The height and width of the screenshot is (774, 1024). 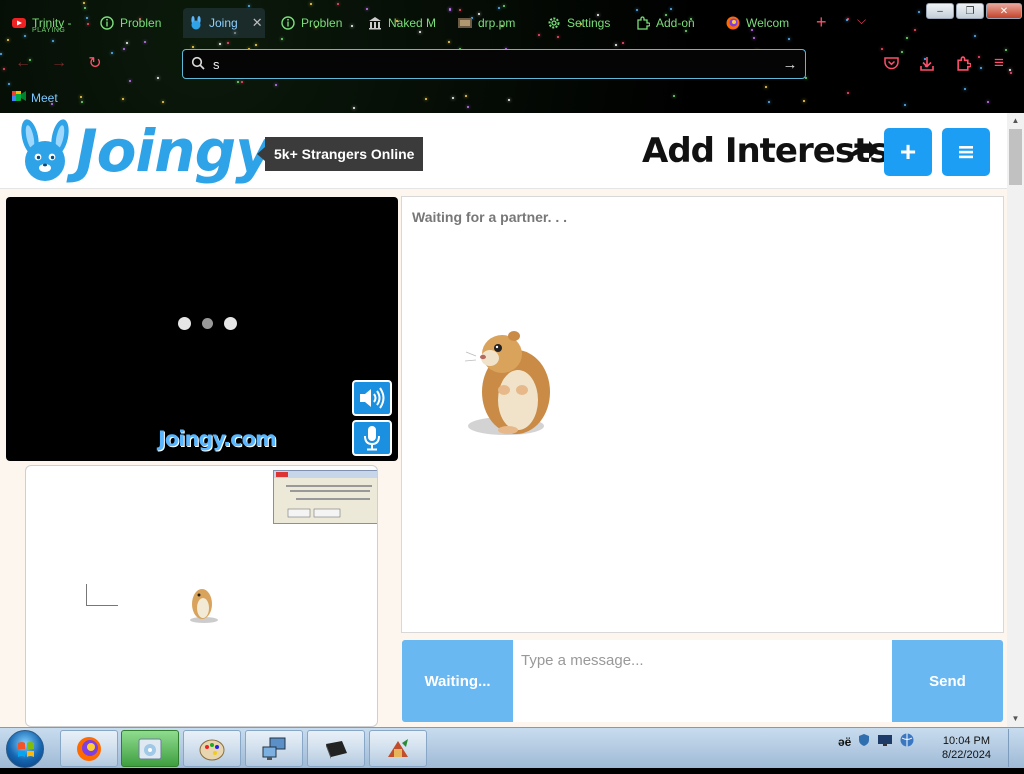 I want to click on dialog-thumbnail, so click(x=325, y=497).